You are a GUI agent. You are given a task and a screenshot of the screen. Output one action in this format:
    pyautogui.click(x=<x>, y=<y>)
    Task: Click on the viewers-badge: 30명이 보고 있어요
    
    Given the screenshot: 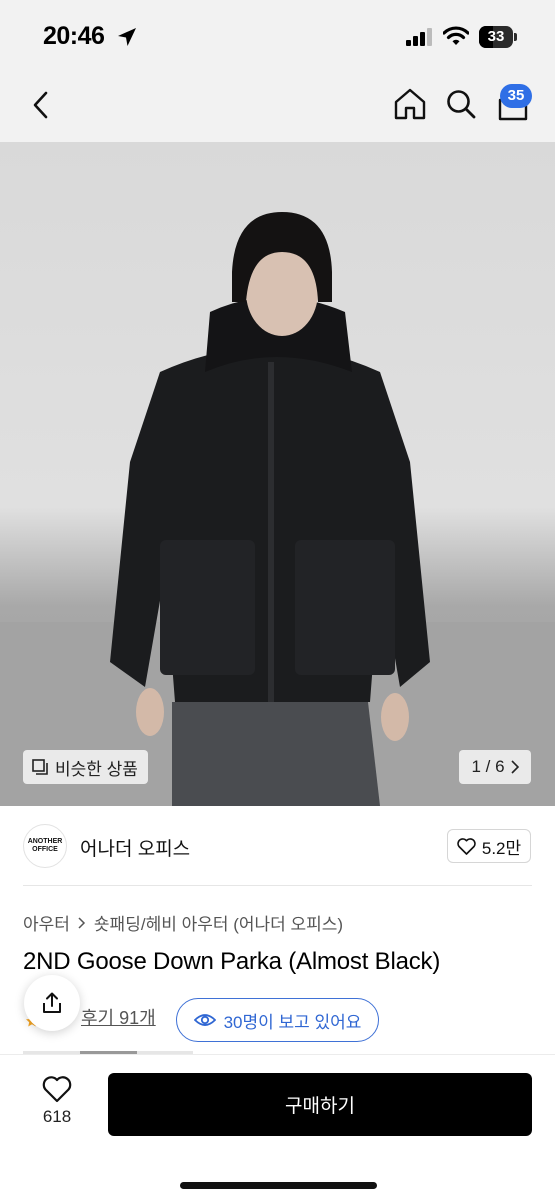 What is the action you would take?
    pyautogui.click(x=277, y=1020)
    